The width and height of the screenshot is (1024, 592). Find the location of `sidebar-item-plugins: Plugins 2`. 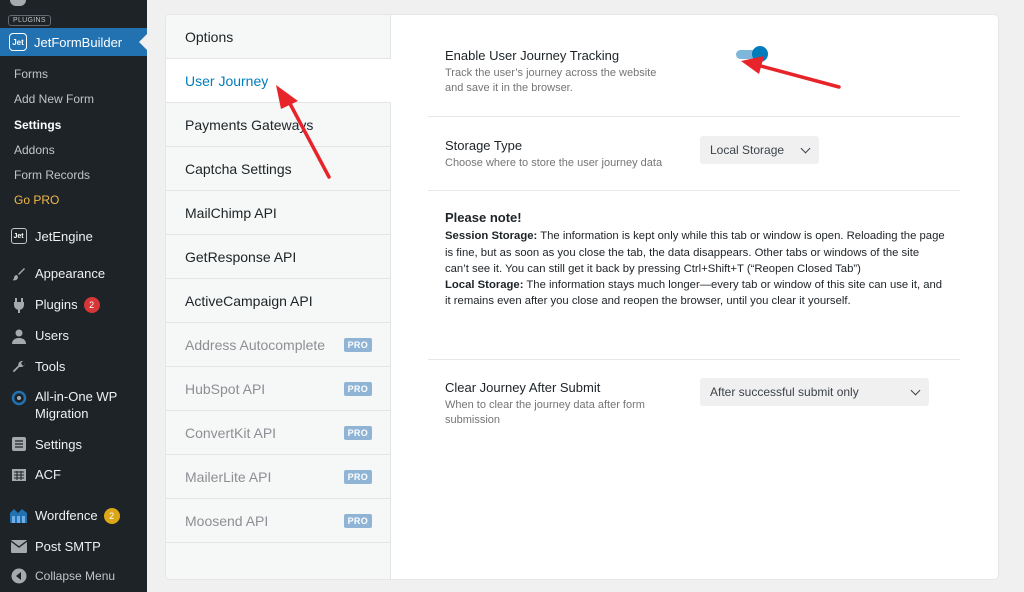

sidebar-item-plugins: Plugins 2 is located at coordinates (73, 304).